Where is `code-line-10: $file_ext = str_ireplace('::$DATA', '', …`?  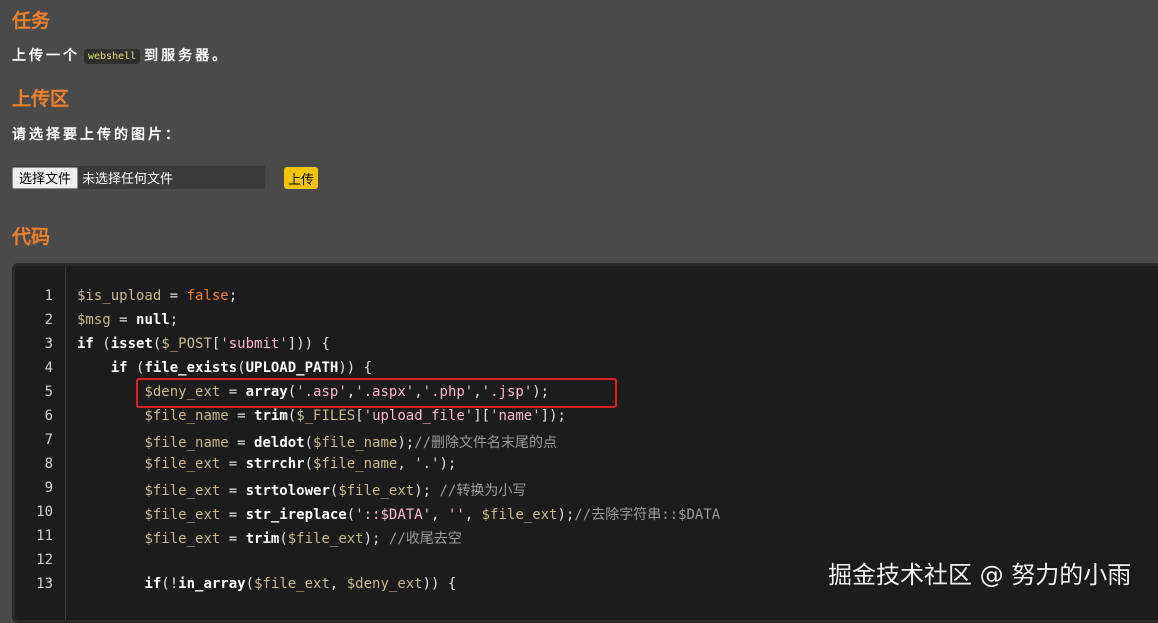 code-line-10: $file_ext = str_ireplace('::$DATA', '', … is located at coordinates (432, 515).